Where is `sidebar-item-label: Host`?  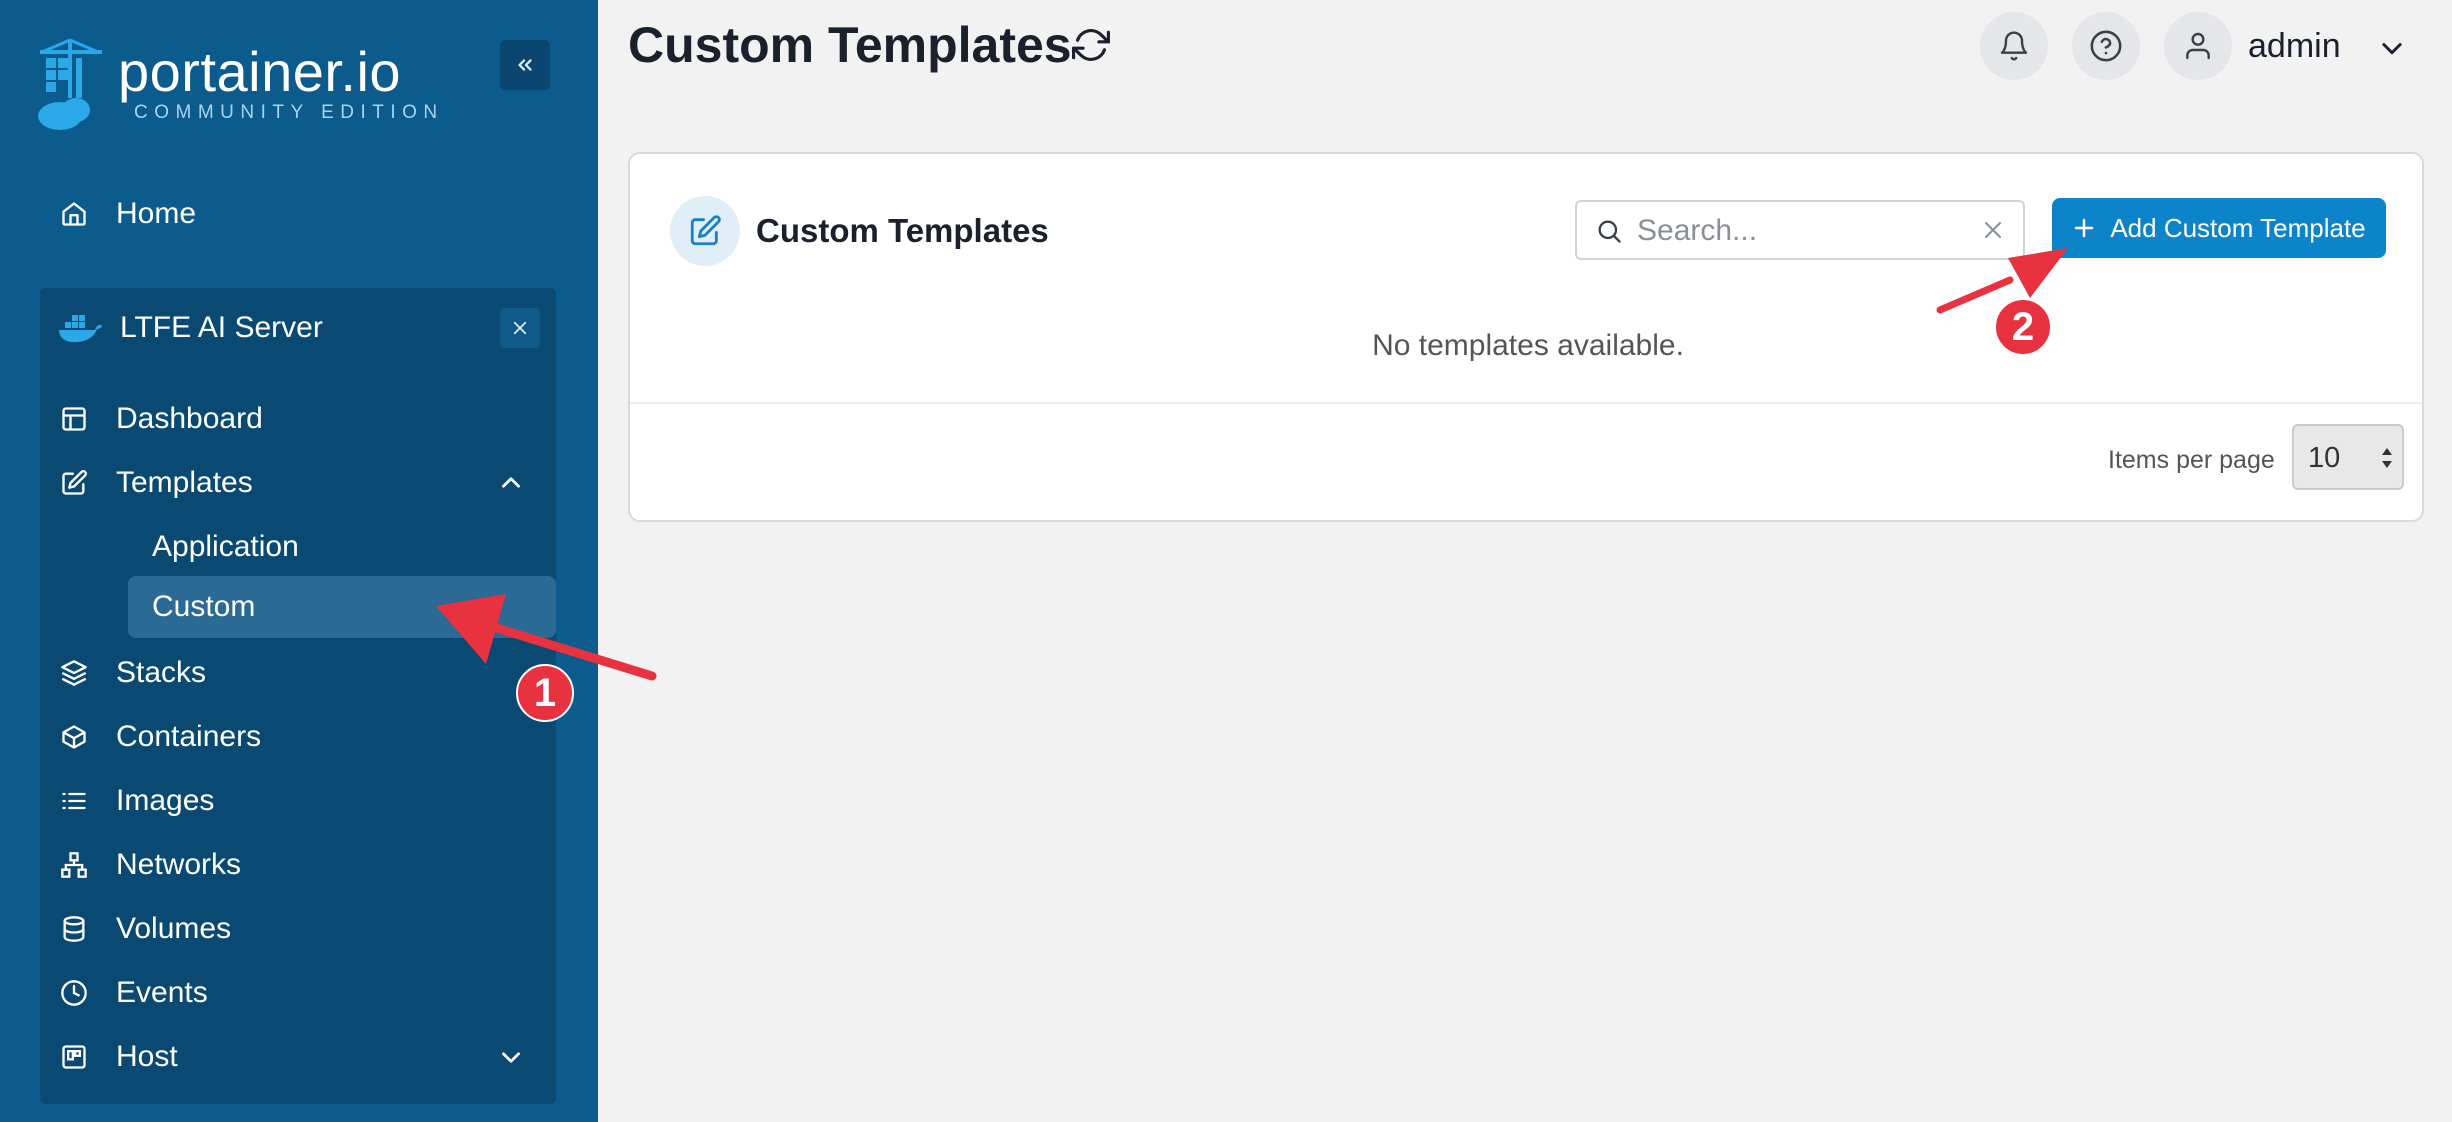 sidebar-item-label: Host is located at coordinates (147, 1056).